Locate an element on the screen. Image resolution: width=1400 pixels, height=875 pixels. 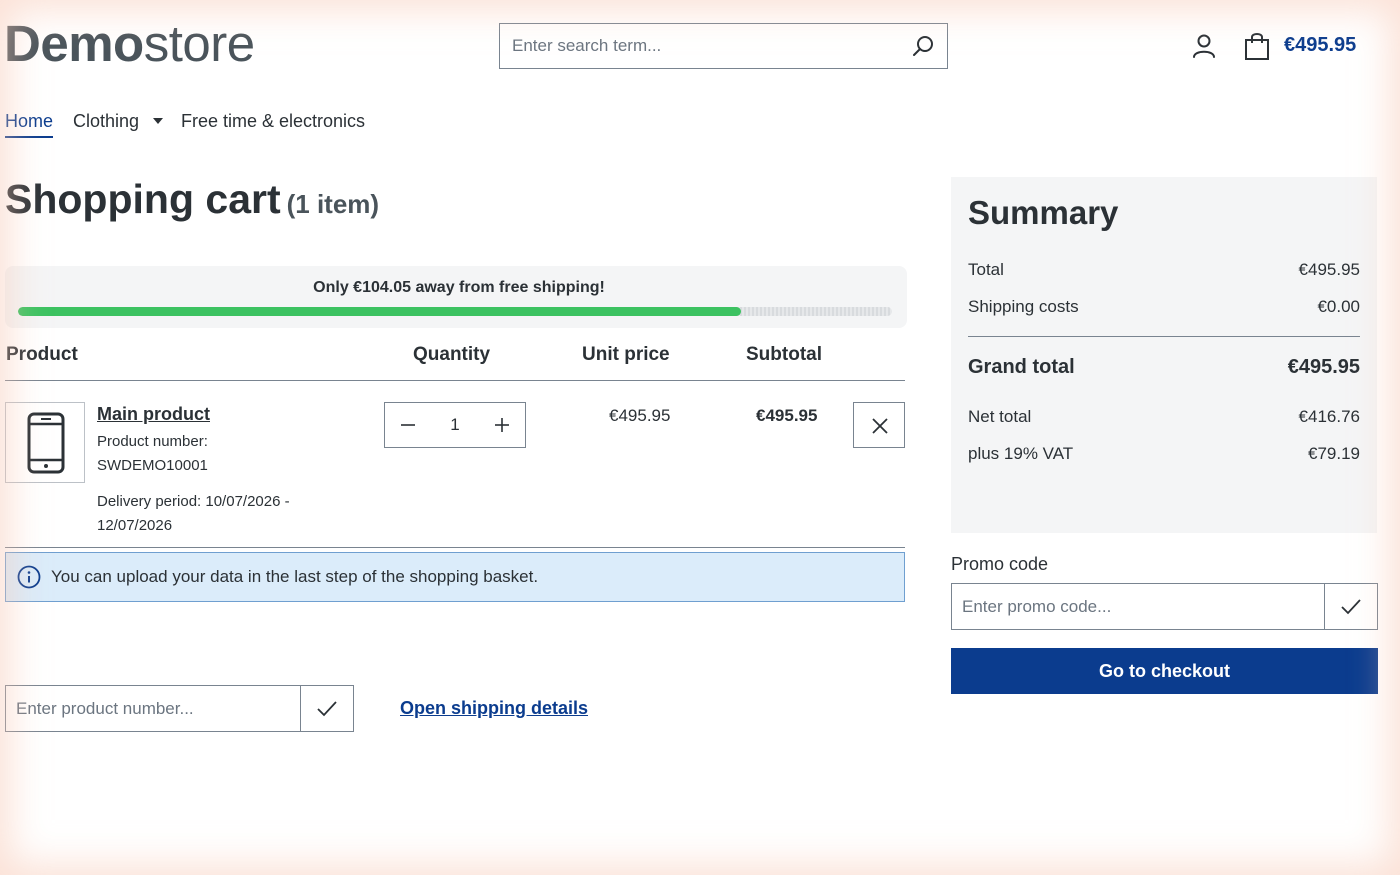
shipping-progress-fill is located at coordinates (379, 311).